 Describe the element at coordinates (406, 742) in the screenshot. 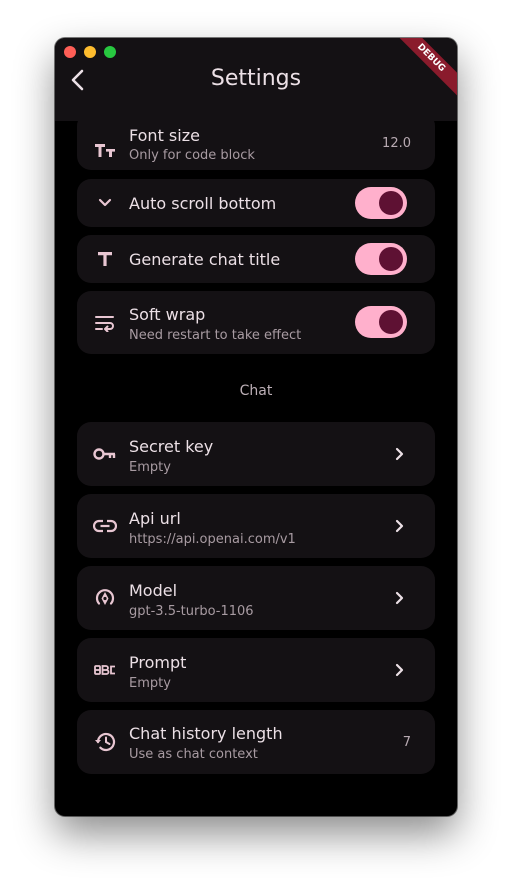

I see `history-length-value: 7` at that location.